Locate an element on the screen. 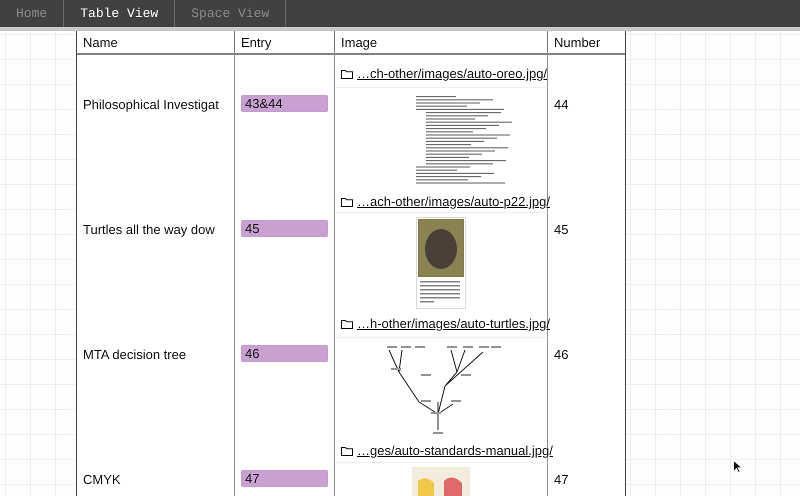 The height and width of the screenshot is (496, 800). entry-tag: 43&44 is located at coordinates (284, 103).